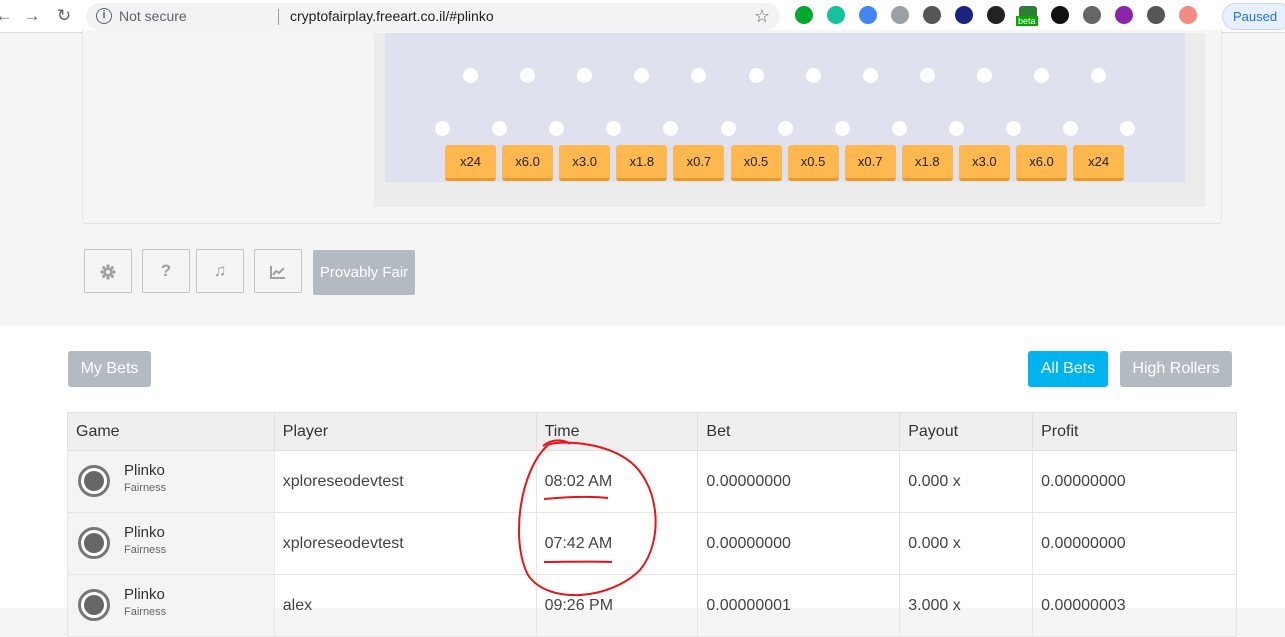 The image size is (1285, 637). Describe the element at coordinates (108, 271) in the screenshot. I see `settings-button` at that location.